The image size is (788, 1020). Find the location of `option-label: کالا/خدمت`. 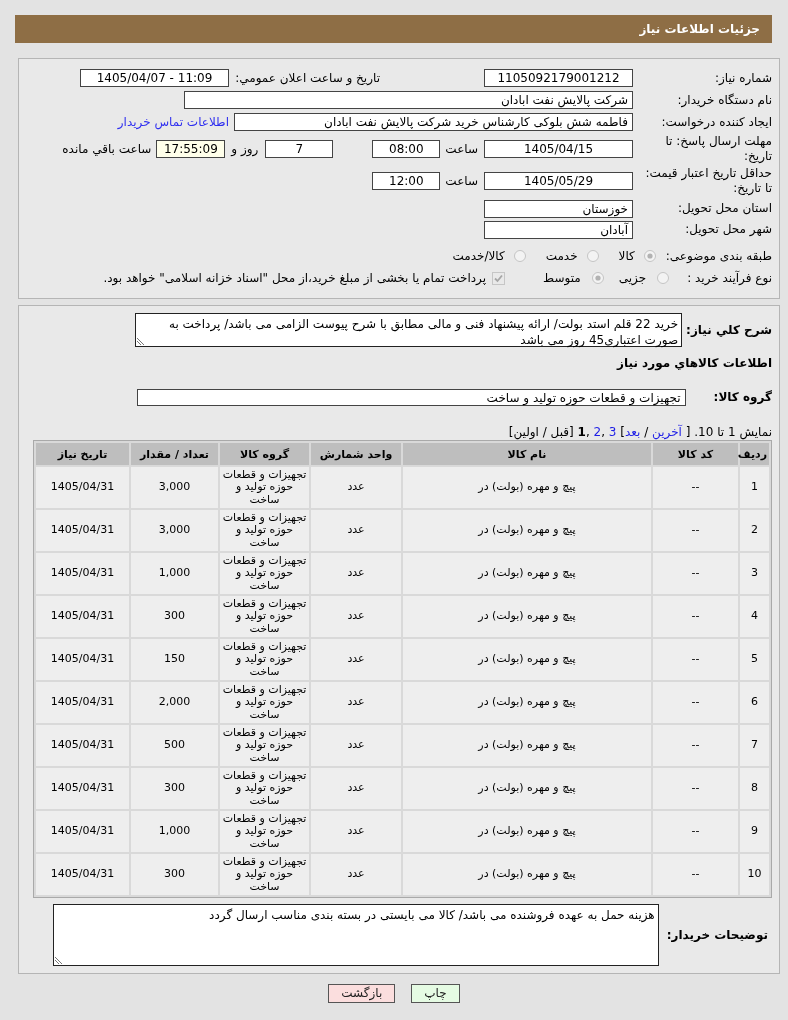

option-label: کالا/خدمت is located at coordinates (478, 256).